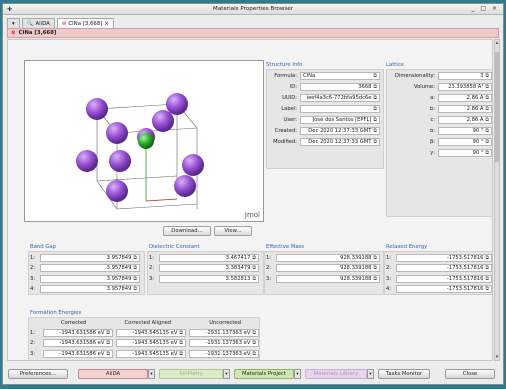 This screenshot has height=389, width=506. Describe the element at coordinates (340, 75) in the screenshot. I see `field-value: ClNa ⧉` at that location.